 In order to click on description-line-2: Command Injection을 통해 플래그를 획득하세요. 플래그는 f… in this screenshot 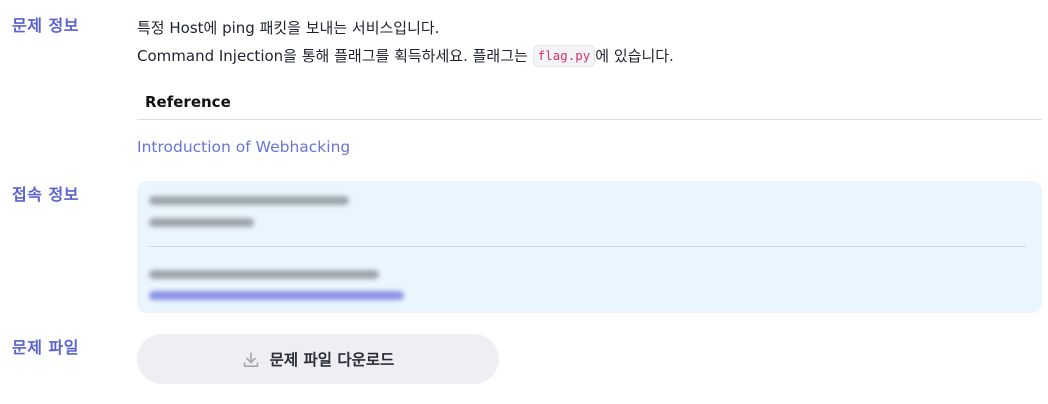, I will do `click(589, 56)`.